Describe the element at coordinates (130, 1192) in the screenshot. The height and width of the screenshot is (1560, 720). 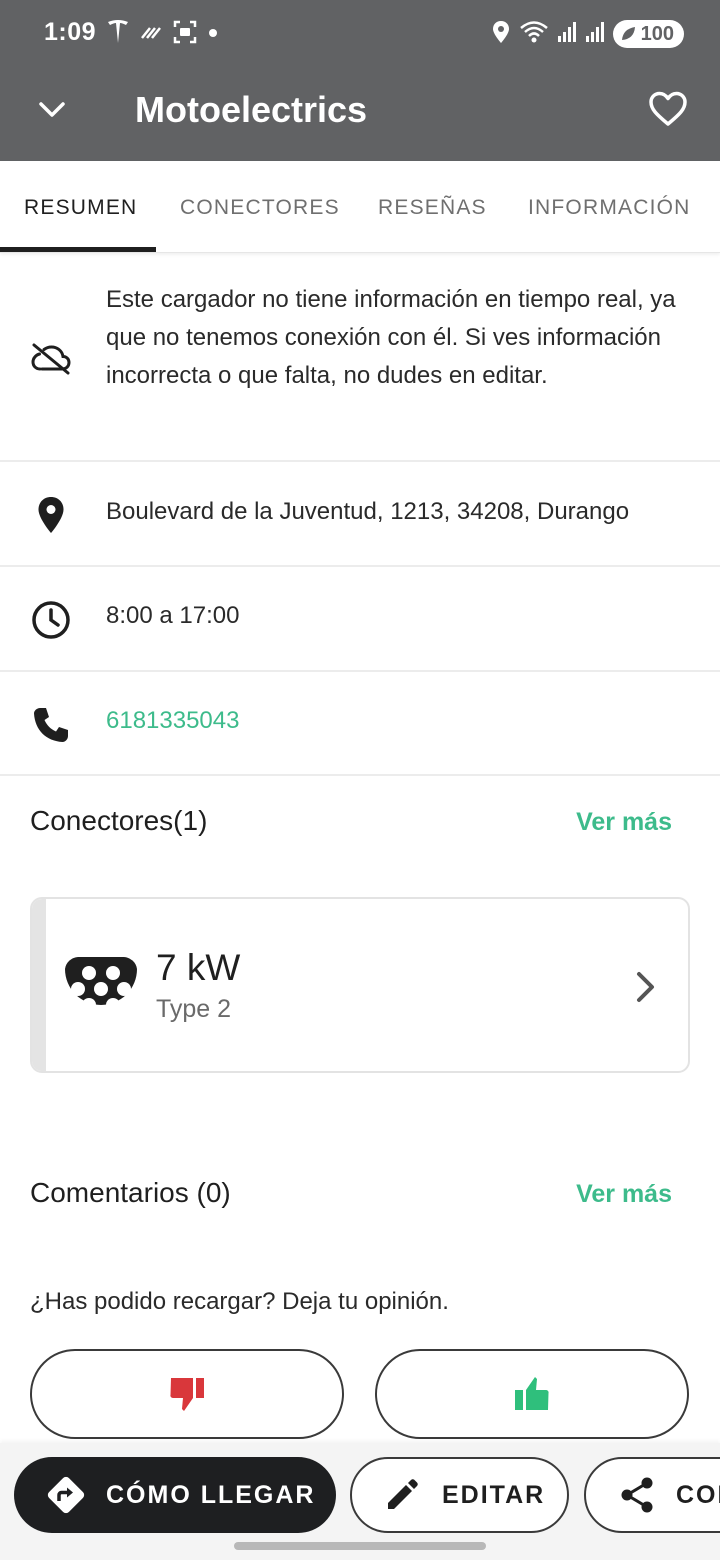
I see `comments-section-title: Comentarios (0)` at that location.